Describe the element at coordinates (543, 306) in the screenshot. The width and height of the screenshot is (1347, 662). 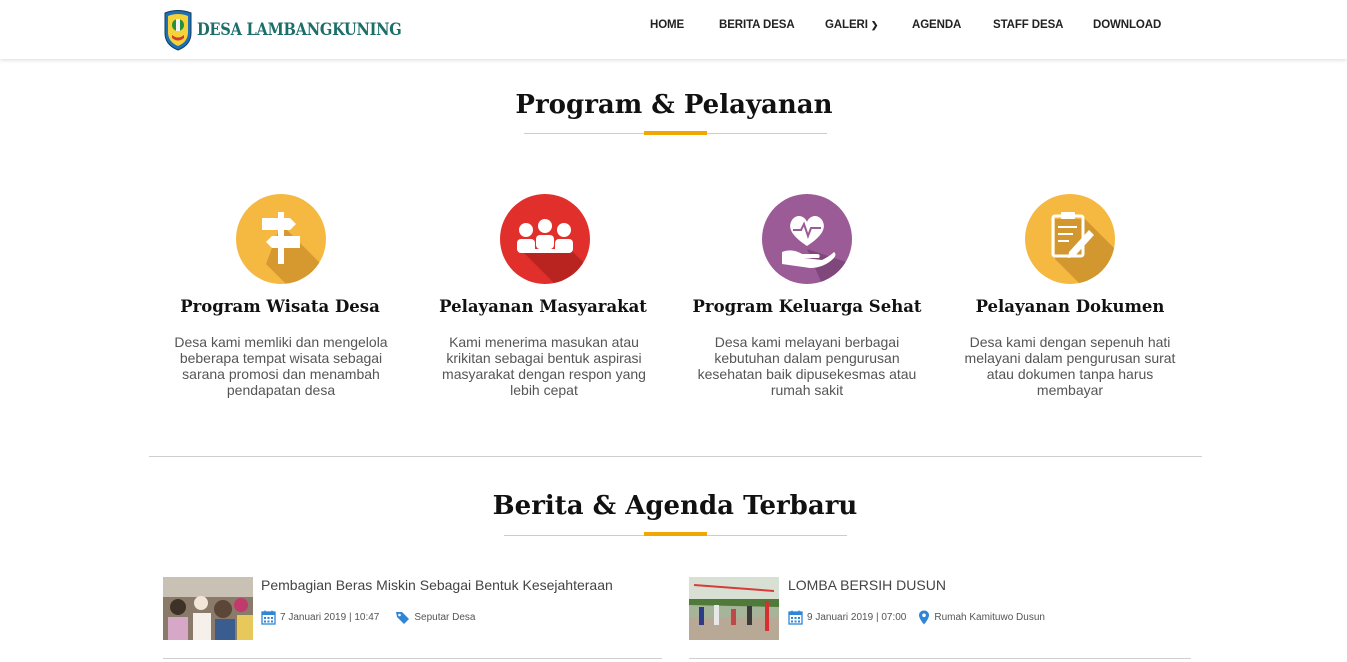
I see `service-title: Pelayanan Masyarakat` at that location.